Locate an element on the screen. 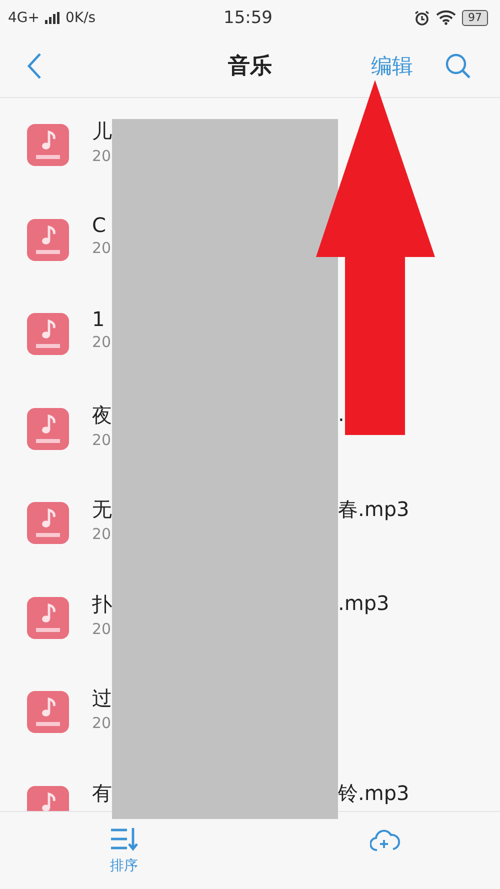 This screenshot has width=500, height=889. network-type: 4G+ is located at coordinates (24, 18).